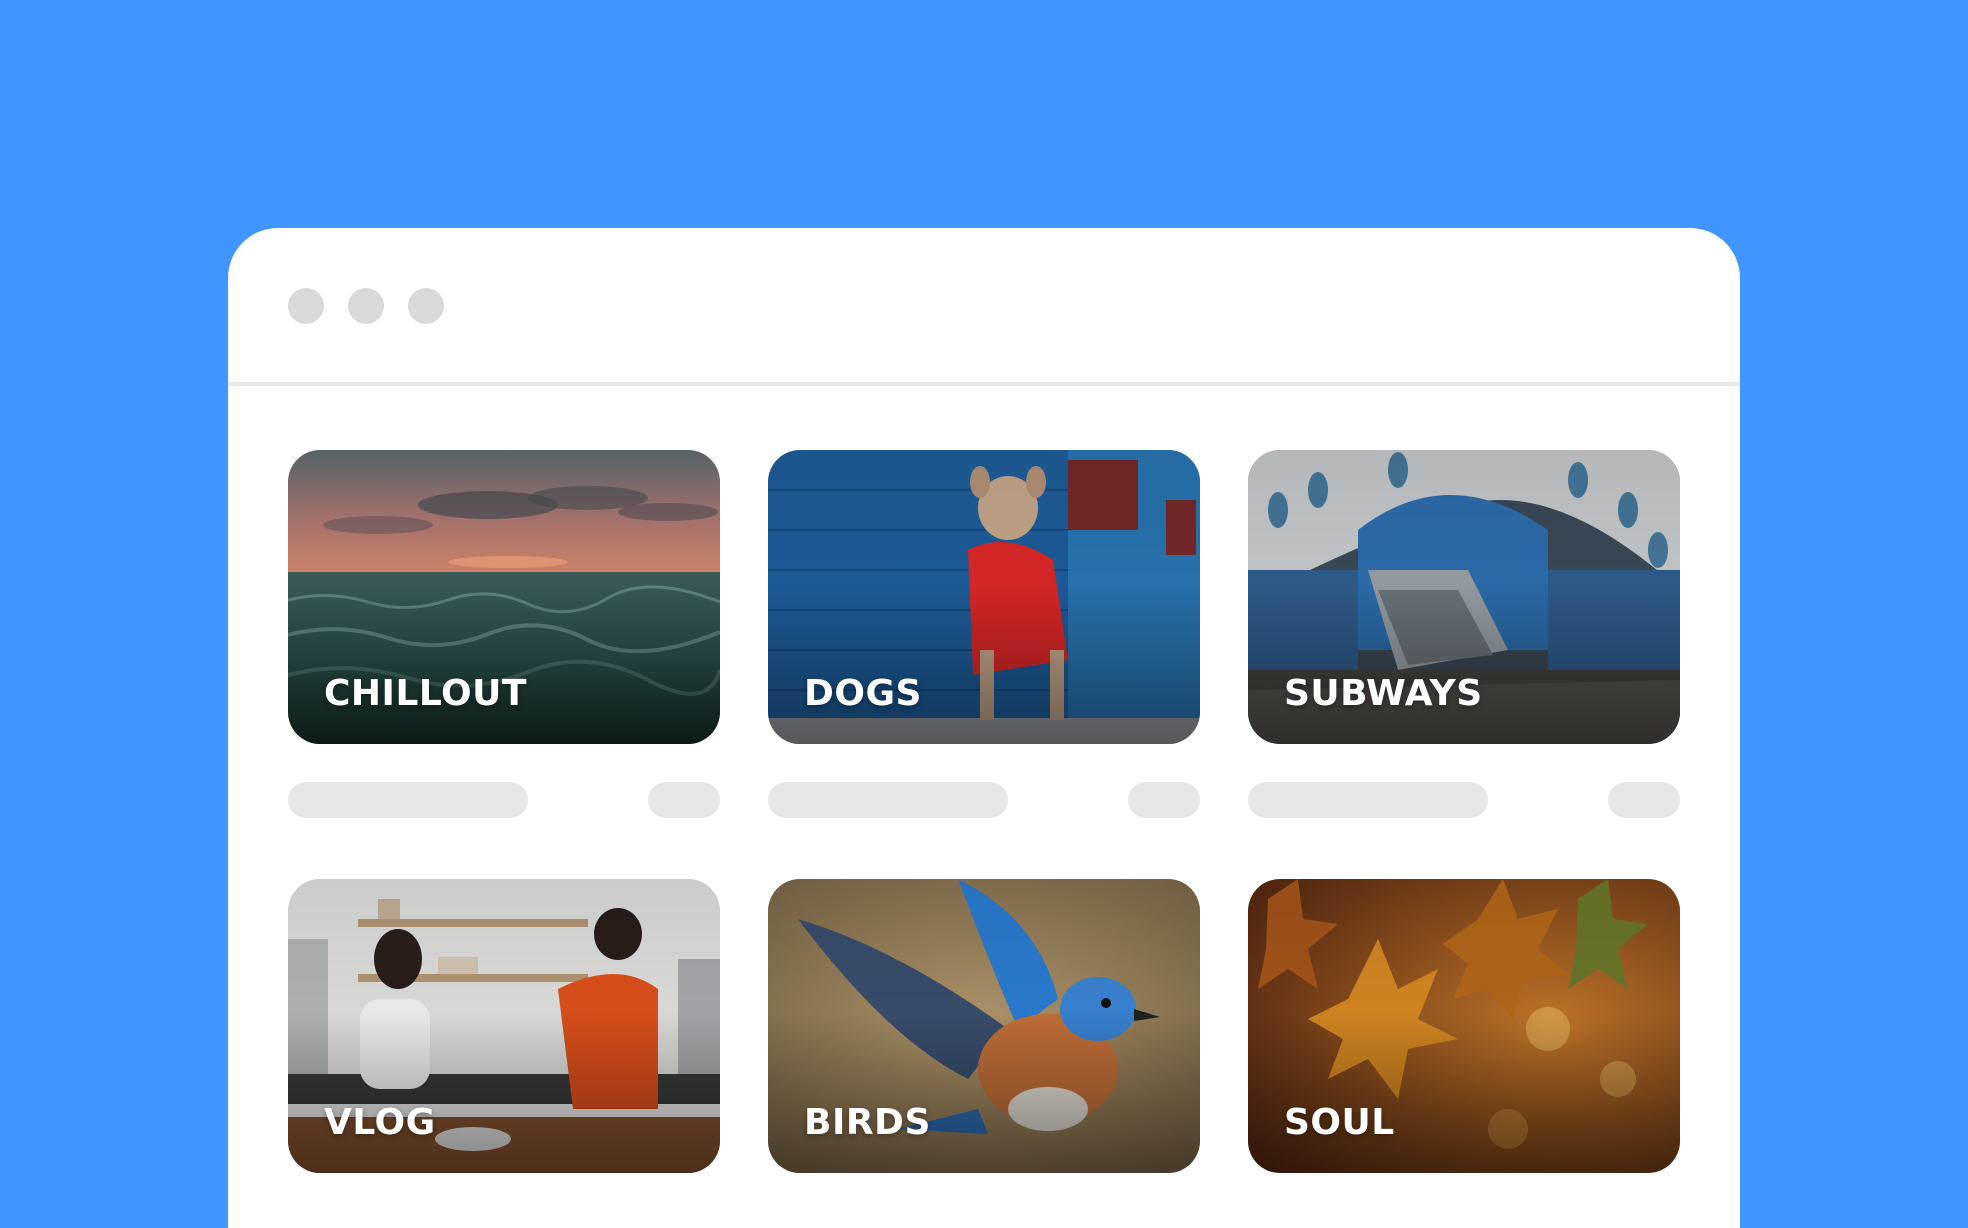 This screenshot has height=1228, width=1968. What do you see at coordinates (1464, 597) in the screenshot?
I see `category-tile: SUBWAYS` at bounding box center [1464, 597].